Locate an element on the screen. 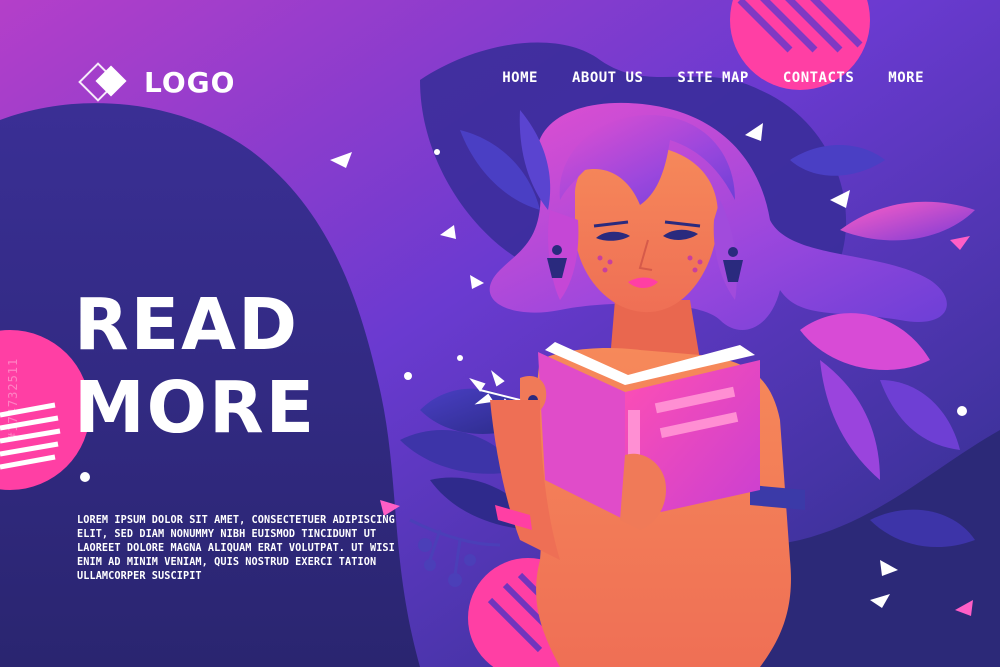  headline-line-2: MORE is located at coordinates (195, 407).